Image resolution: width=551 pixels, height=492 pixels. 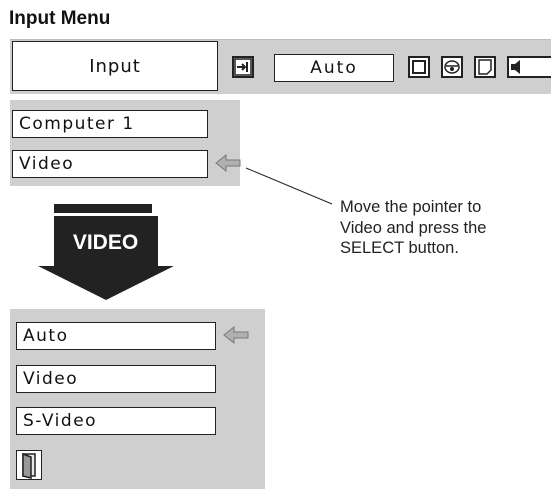 What do you see at coordinates (116, 336) in the screenshot?
I see `video-item-auto: Auto` at bounding box center [116, 336].